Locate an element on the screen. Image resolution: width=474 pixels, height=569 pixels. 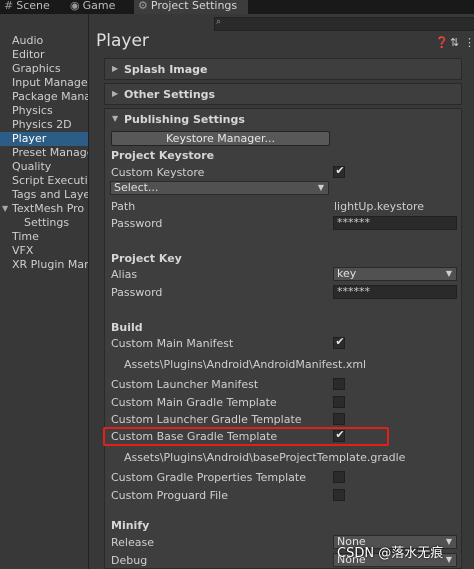
keystore-path-value: lightUp.keystore is located at coordinates (379, 206).